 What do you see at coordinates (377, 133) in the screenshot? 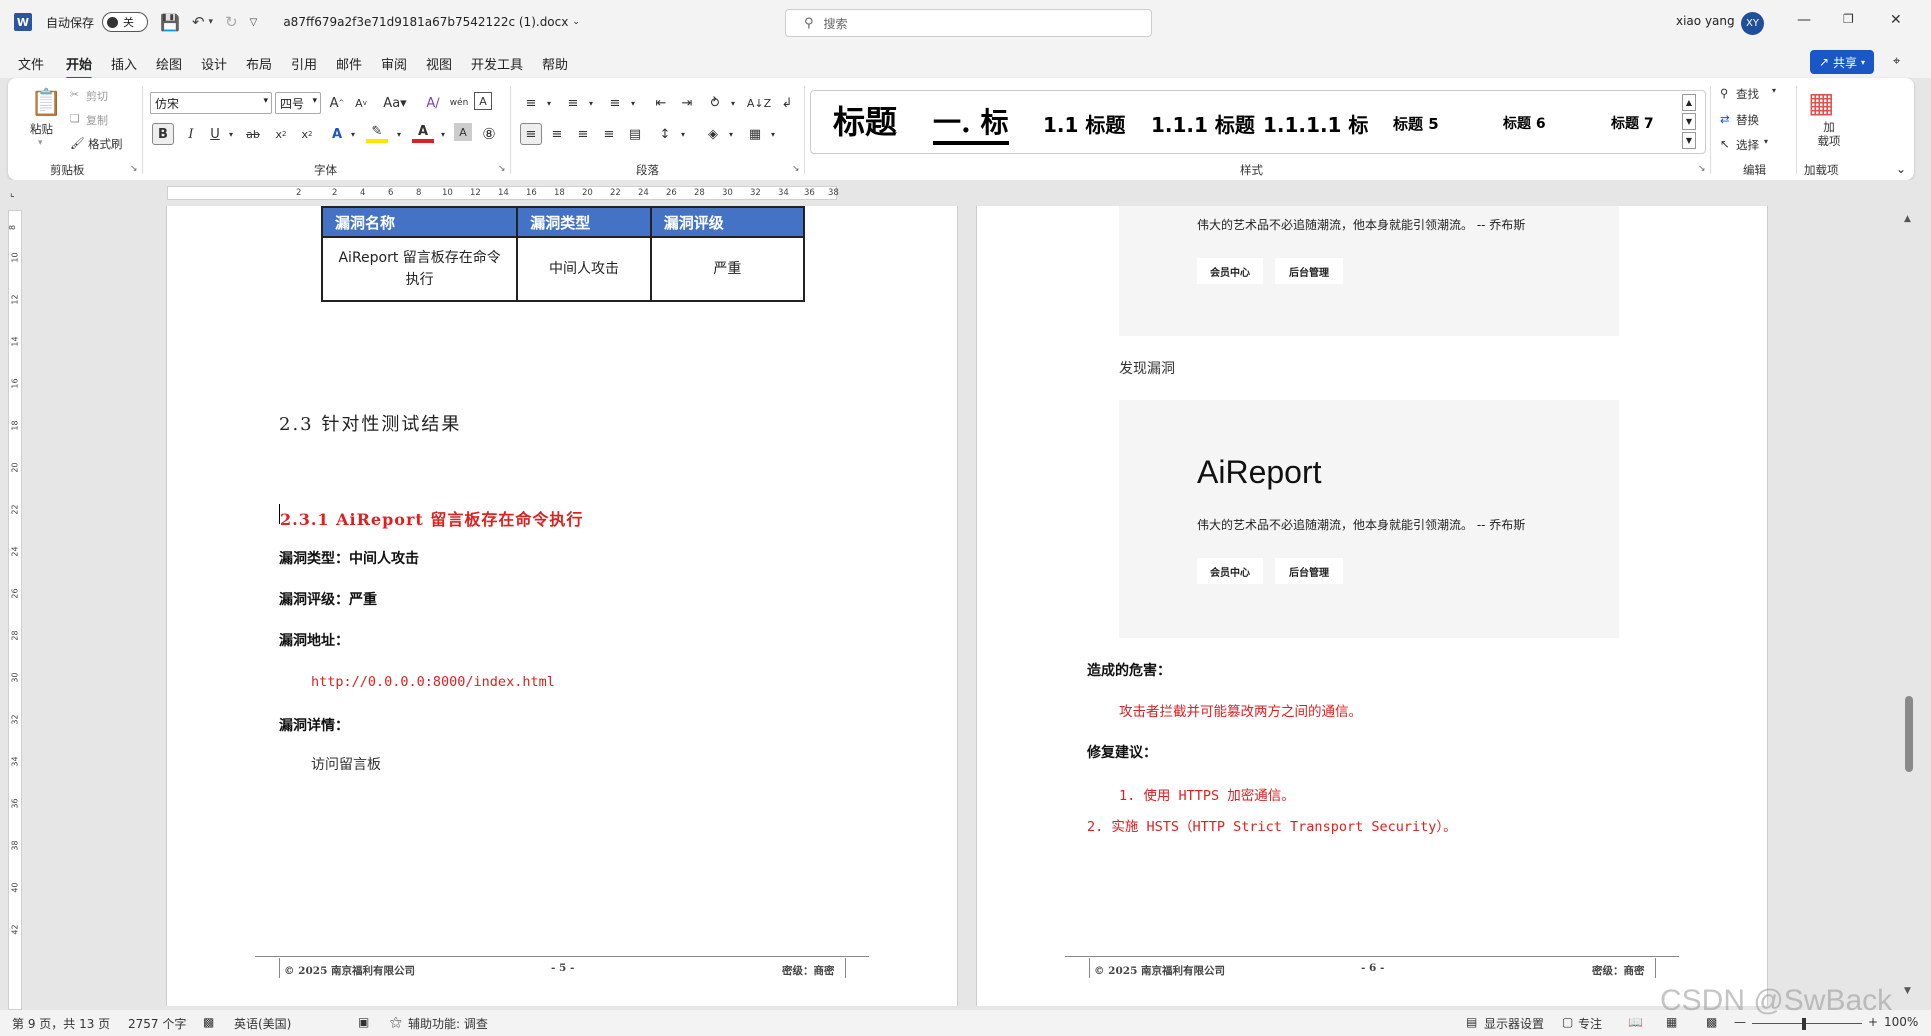
I see `highlight-icon: ✎` at bounding box center [377, 133].